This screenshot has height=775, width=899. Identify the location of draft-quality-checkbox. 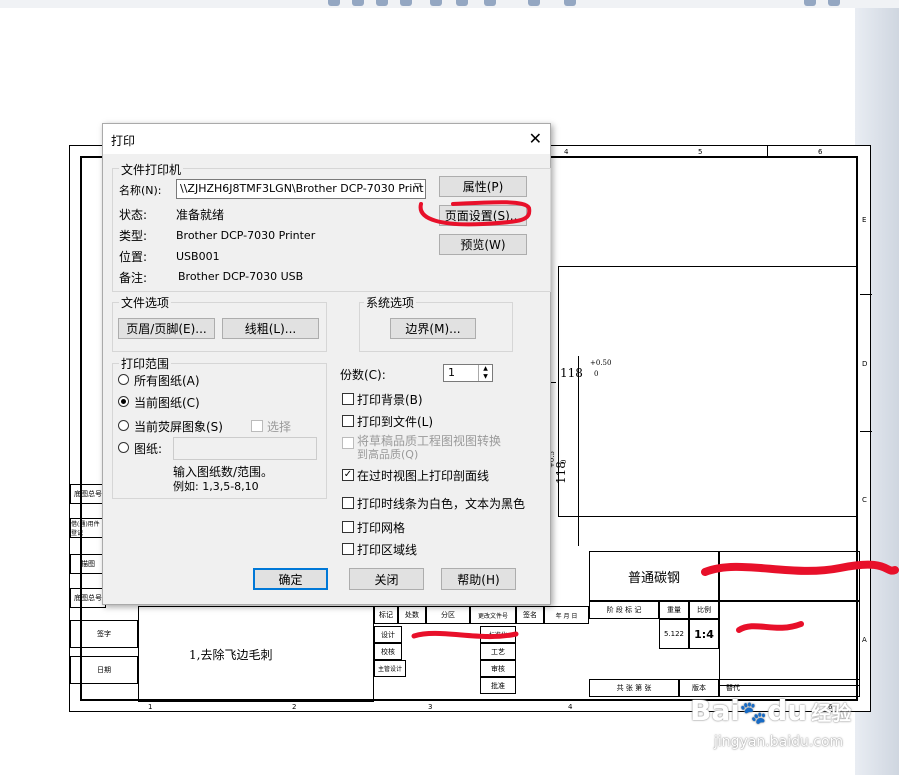
(348, 443).